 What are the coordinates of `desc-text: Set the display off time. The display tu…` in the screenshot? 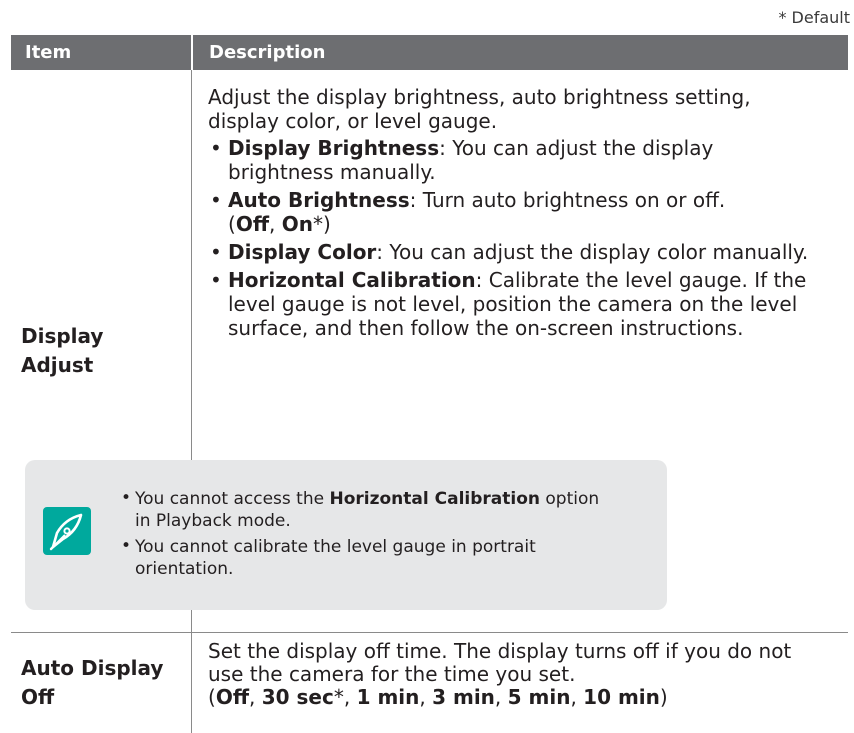 It's located at (500, 651).